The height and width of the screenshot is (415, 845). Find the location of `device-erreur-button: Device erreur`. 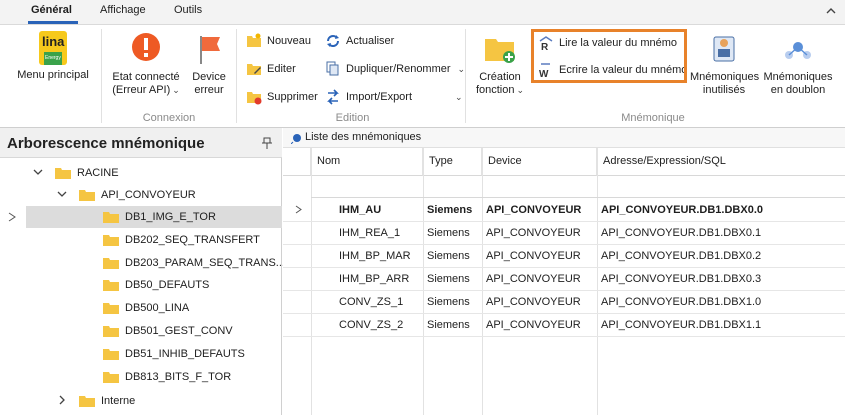

device-erreur-button: Device erreur is located at coordinates (209, 64).